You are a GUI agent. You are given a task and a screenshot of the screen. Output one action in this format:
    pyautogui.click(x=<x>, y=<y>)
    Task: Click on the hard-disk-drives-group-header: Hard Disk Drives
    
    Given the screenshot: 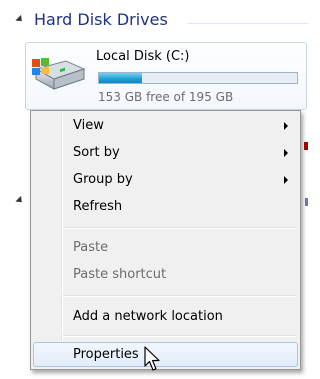 What is the action you would take?
    pyautogui.click(x=154, y=21)
    